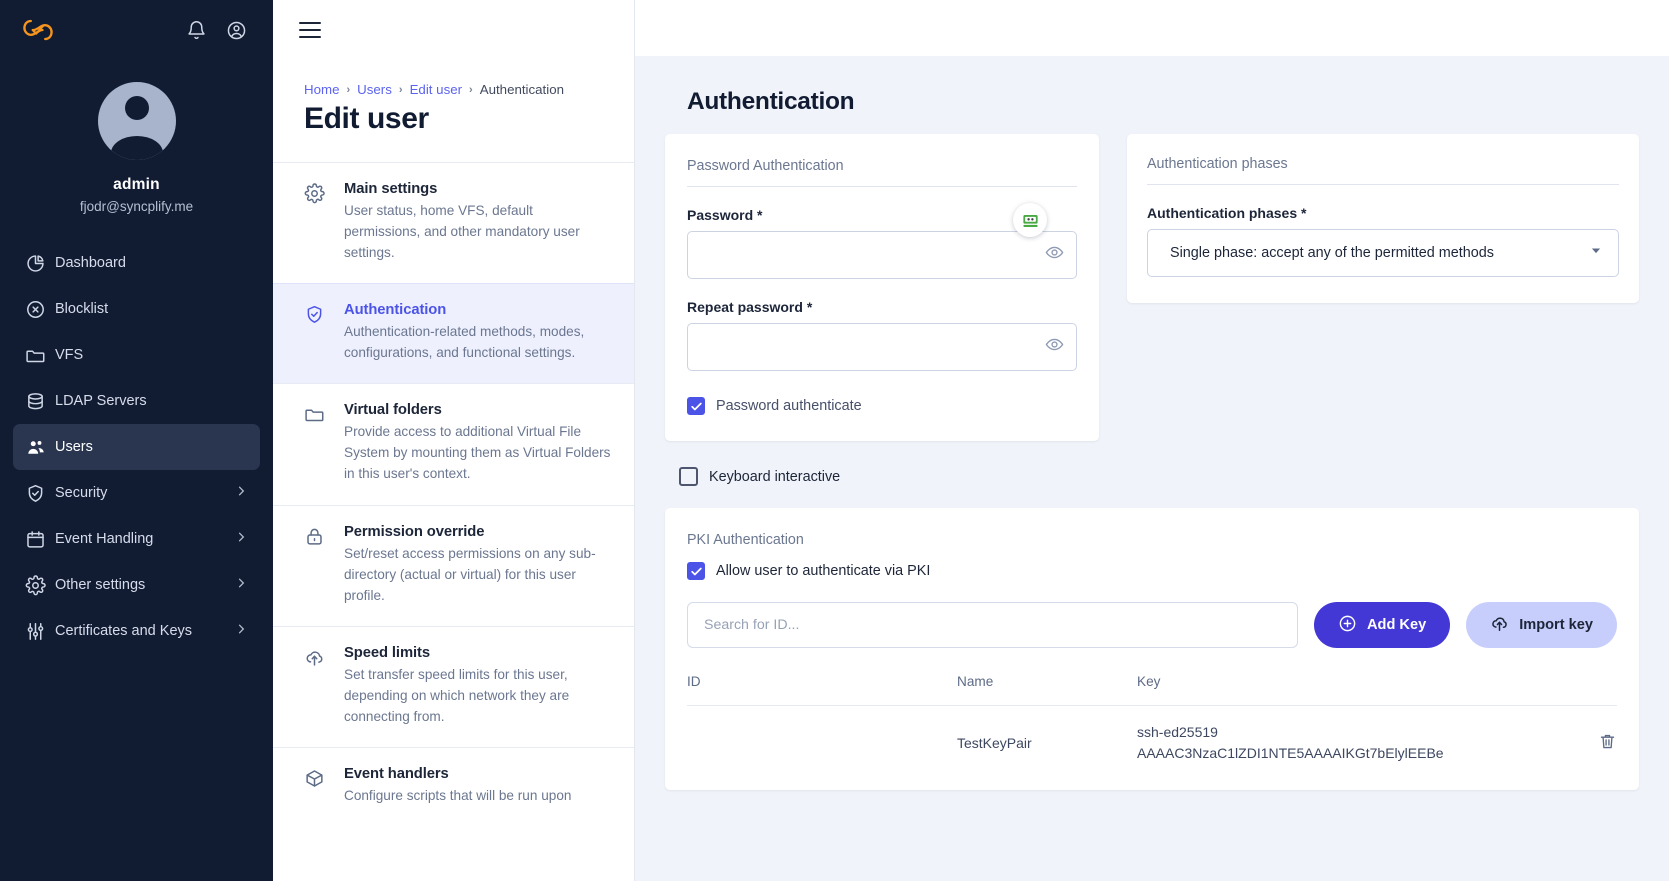 The image size is (1669, 881). What do you see at coordinates (40, 401) in the screenshot?
I see `database-icon` at bounding box center [40, 401].